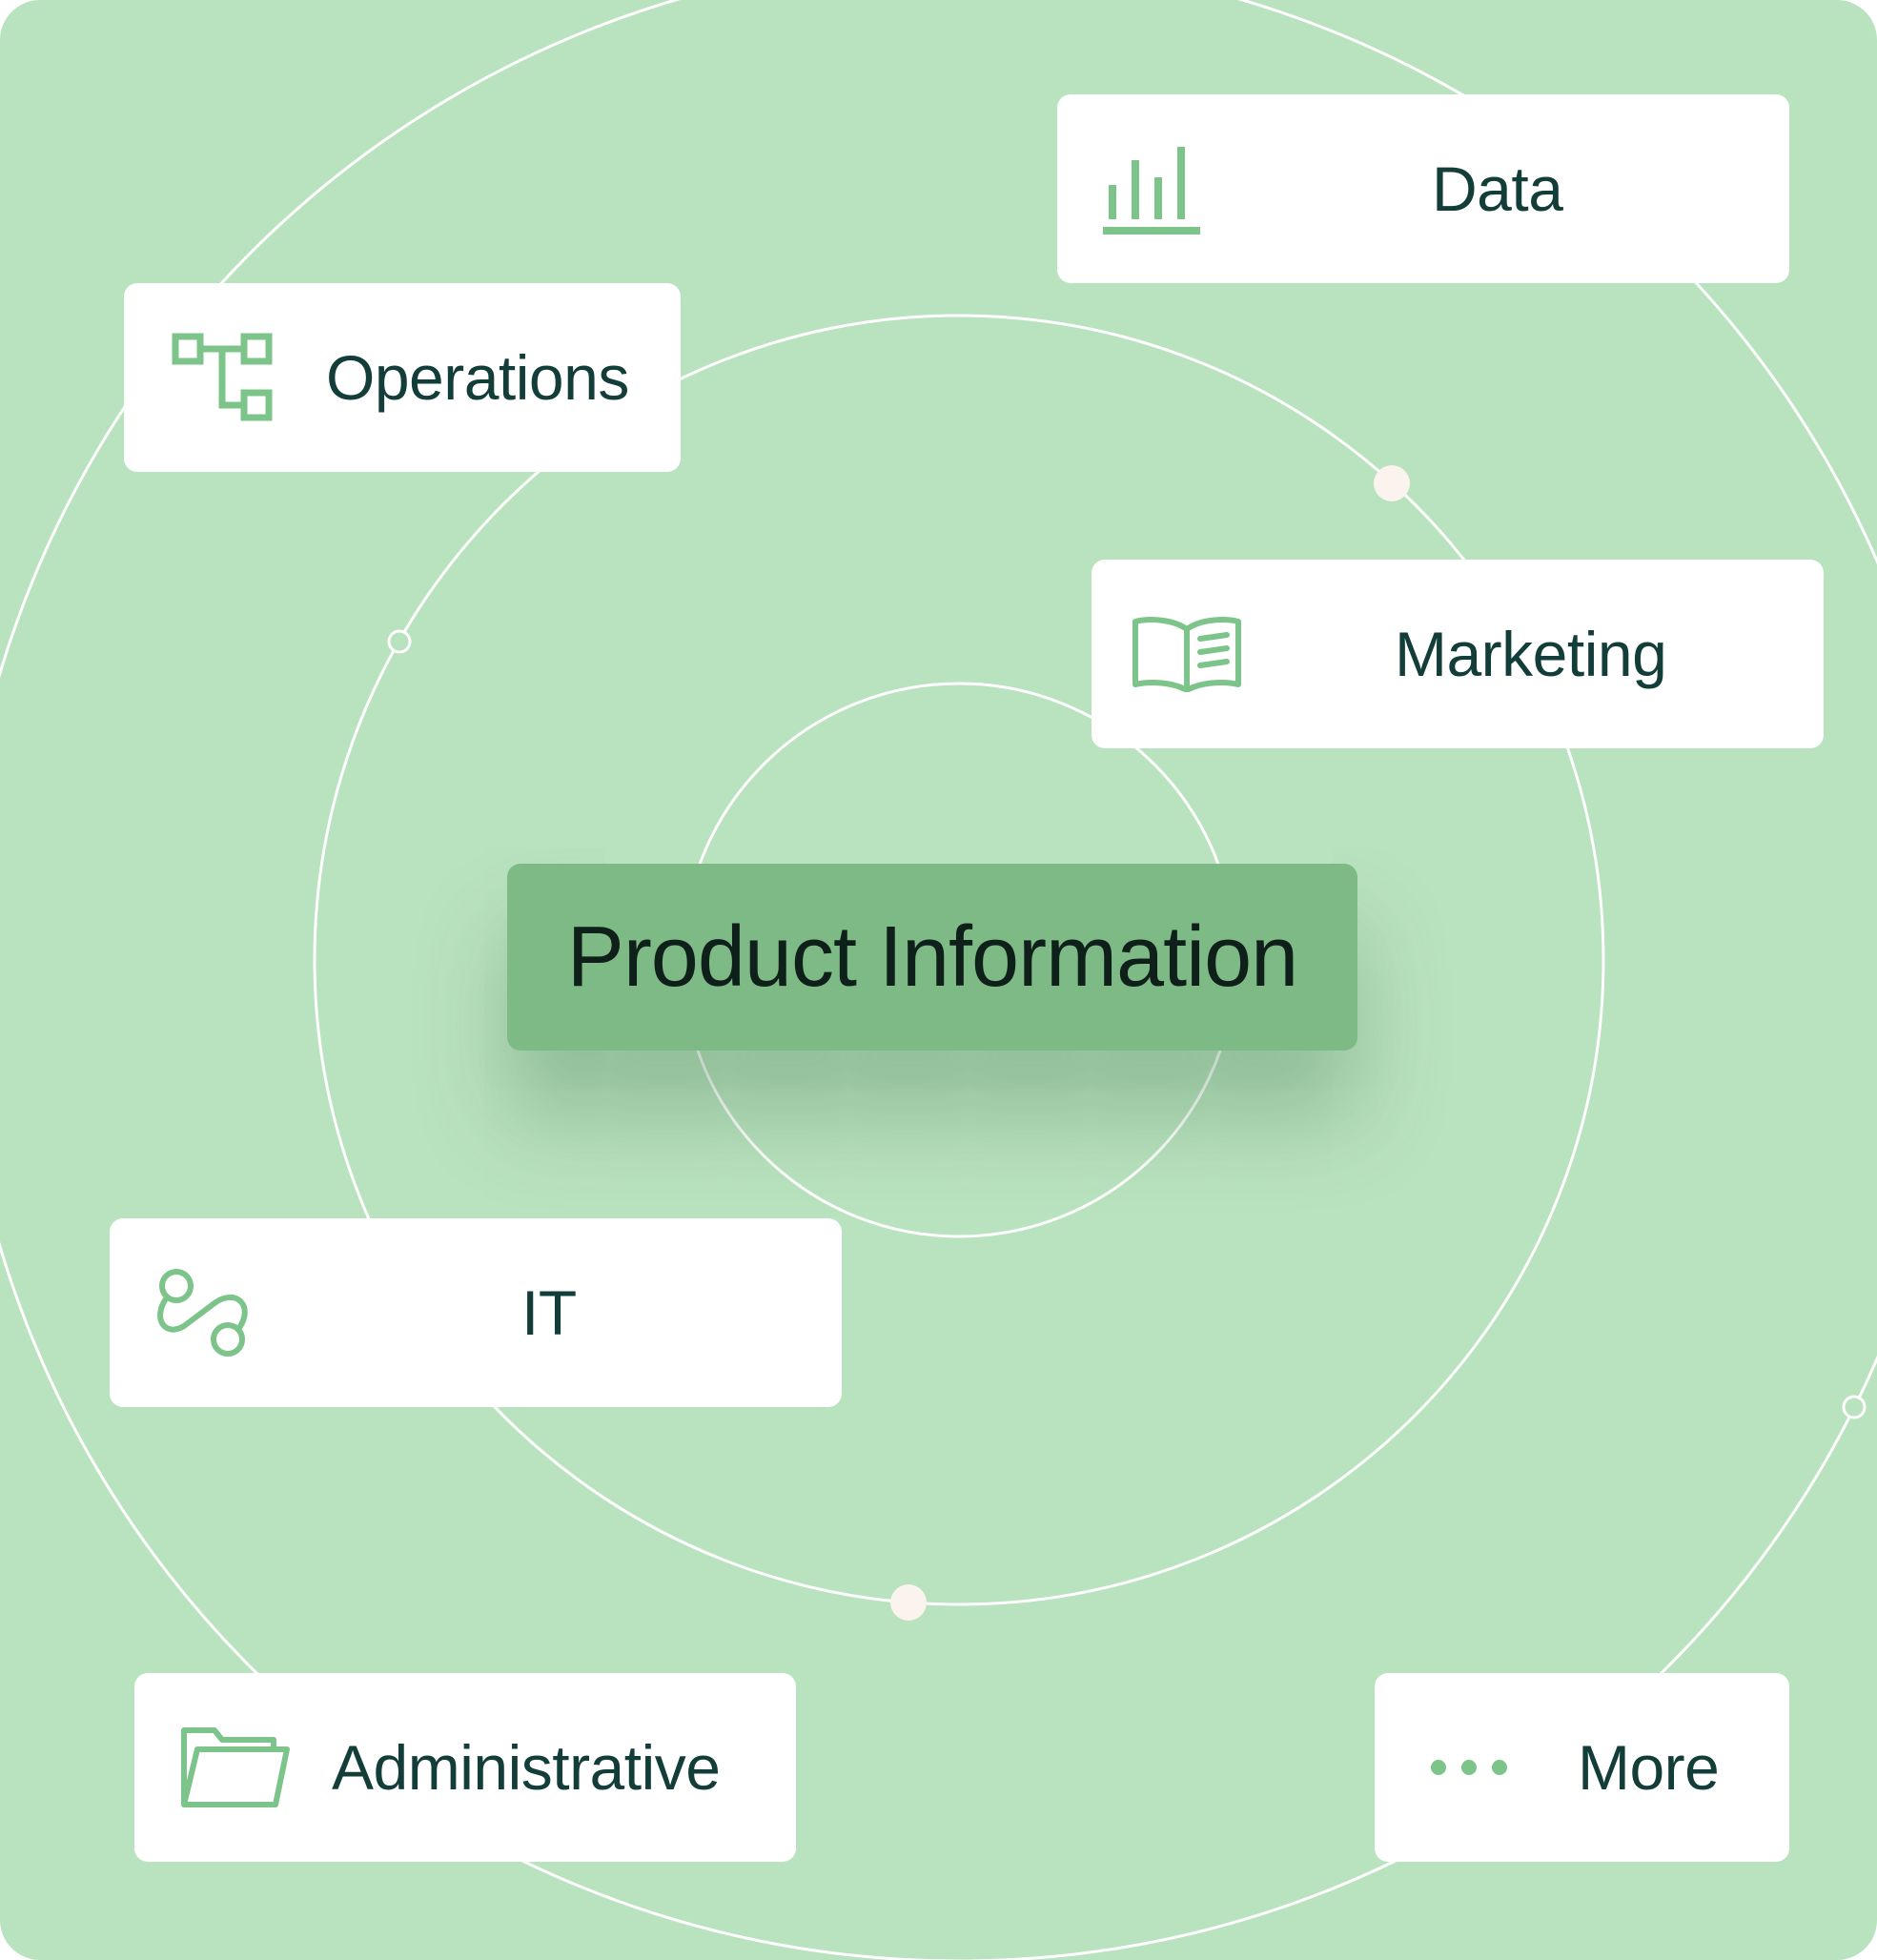 The height and width of the screenshot is (1960, 1877). Describe the element at coordinates (1186, 654) in the screenshot. I see `open-book-icon` at that location.